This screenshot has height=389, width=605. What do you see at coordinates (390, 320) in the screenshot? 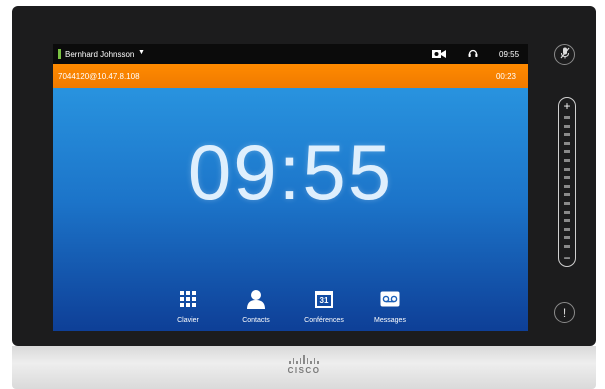
I see `messages-label: Messages` at bounding box center [390, 320].